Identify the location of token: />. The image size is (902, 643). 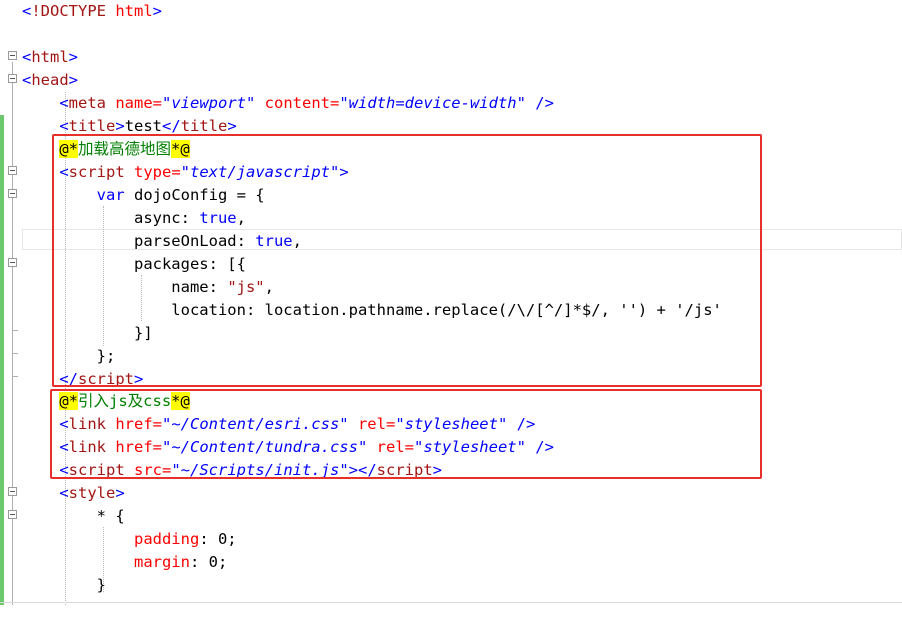
(539, 103).